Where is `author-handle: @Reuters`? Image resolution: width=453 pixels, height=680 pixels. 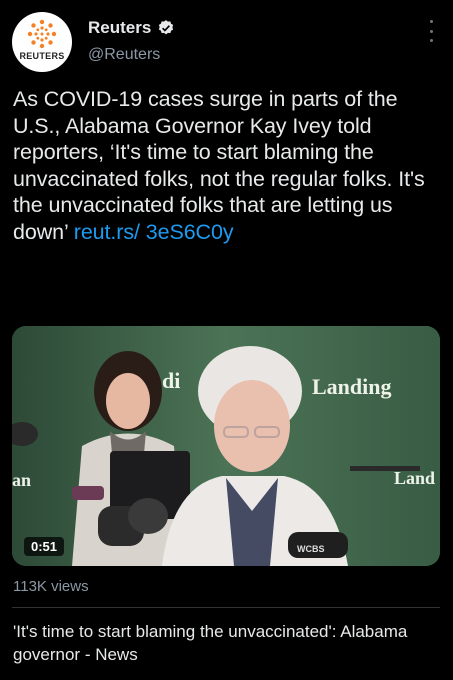
author-handle: @Reuters is located at coordinates (124, 55).